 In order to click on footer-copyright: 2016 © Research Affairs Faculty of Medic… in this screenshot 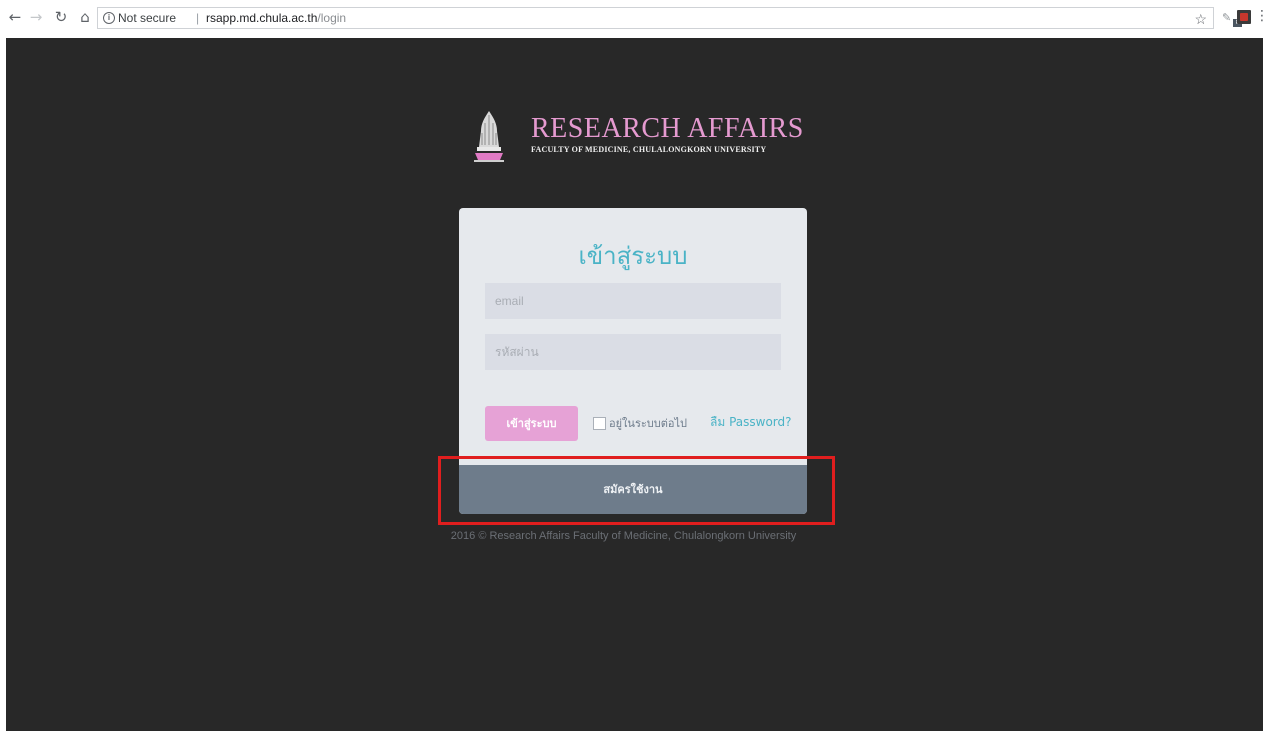, I will do `click(623, 536)`.